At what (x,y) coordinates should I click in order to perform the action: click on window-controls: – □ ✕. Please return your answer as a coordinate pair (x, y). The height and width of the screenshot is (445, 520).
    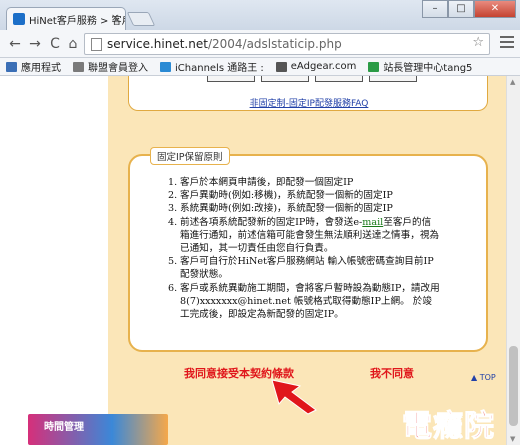
    Looking at the image, I should click on (469, 9).